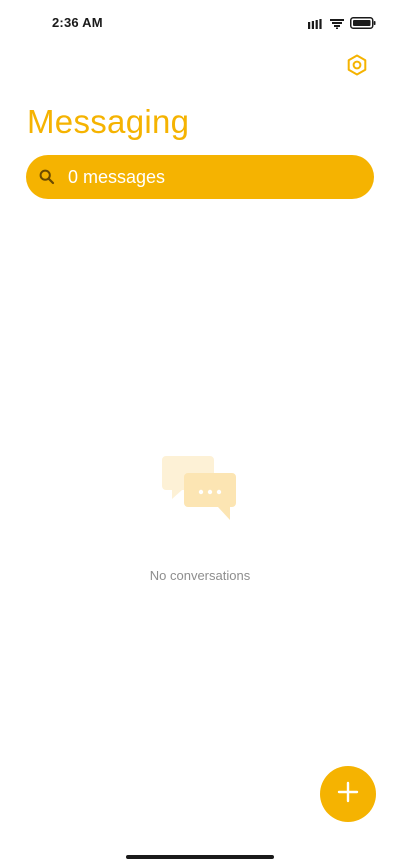  What do you see at coordinates (77, 22) in the screenshot?
I see `status-time: 2:36 AM` at bounding box center [77, 22].